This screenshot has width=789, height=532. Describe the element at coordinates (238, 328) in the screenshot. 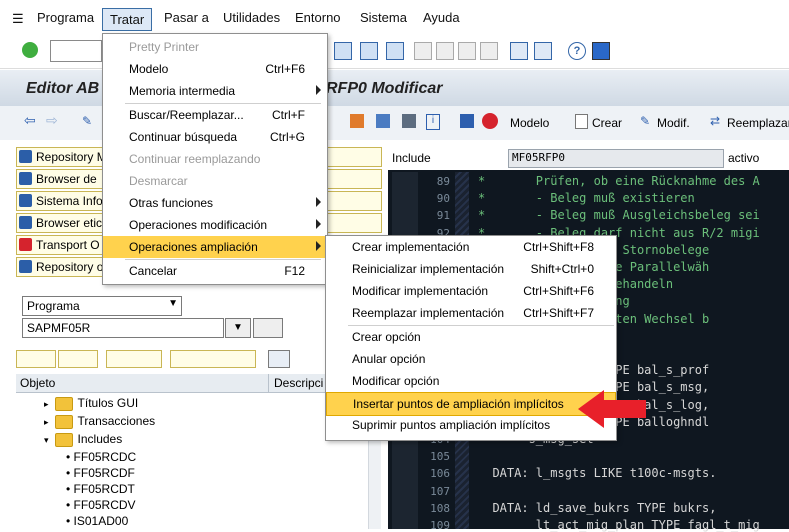

I see `dropdown-button: ▼` at that location.